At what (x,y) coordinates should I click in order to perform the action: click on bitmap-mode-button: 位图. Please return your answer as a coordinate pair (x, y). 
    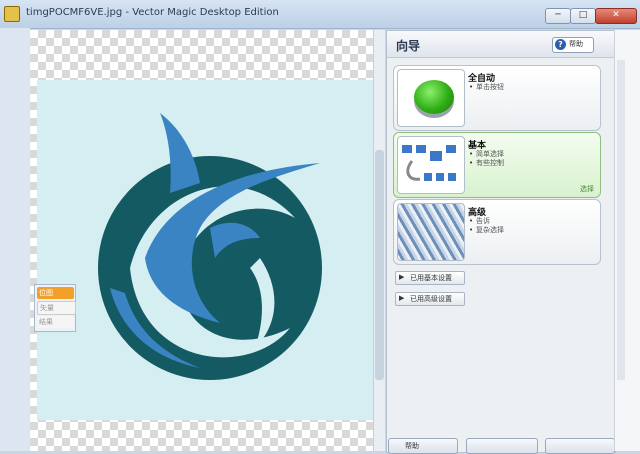
    Looking at the image, I should click on (55, 293).